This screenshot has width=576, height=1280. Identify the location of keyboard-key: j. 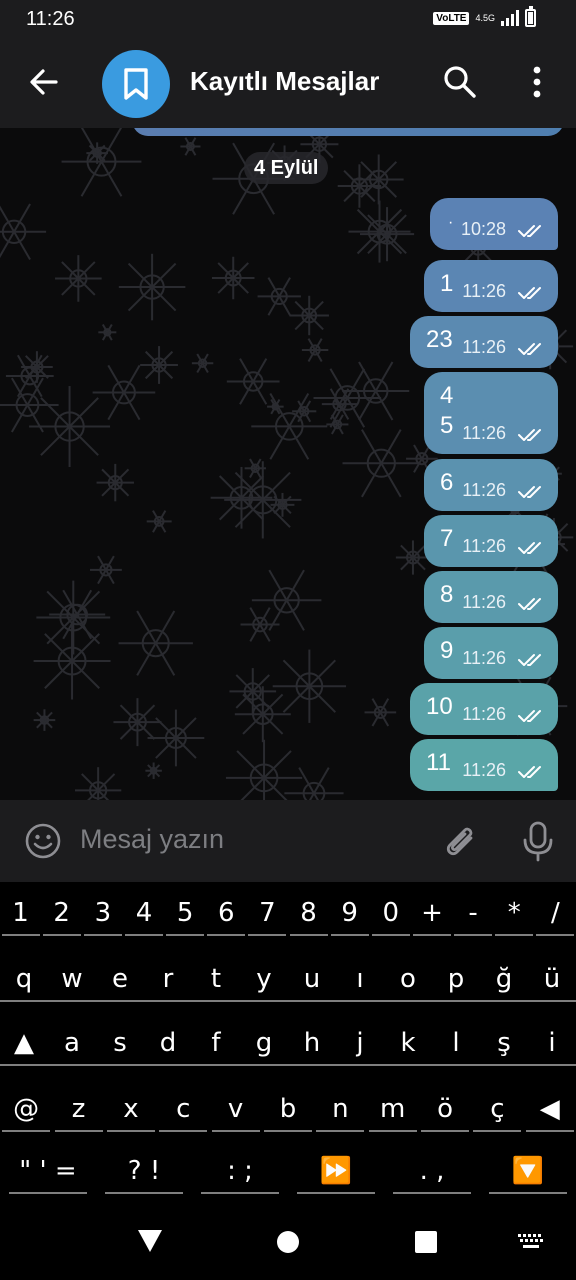
(360, 1047).